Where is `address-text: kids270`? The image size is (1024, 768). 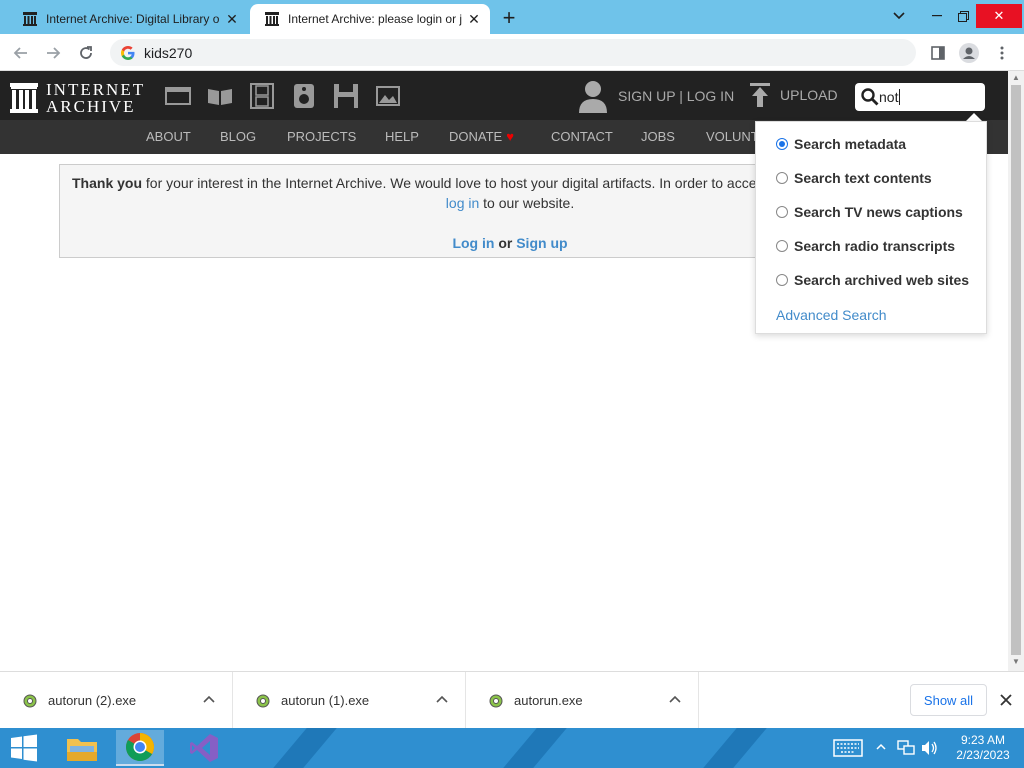 address-text: kids270 is located at coordinates (168, 52).